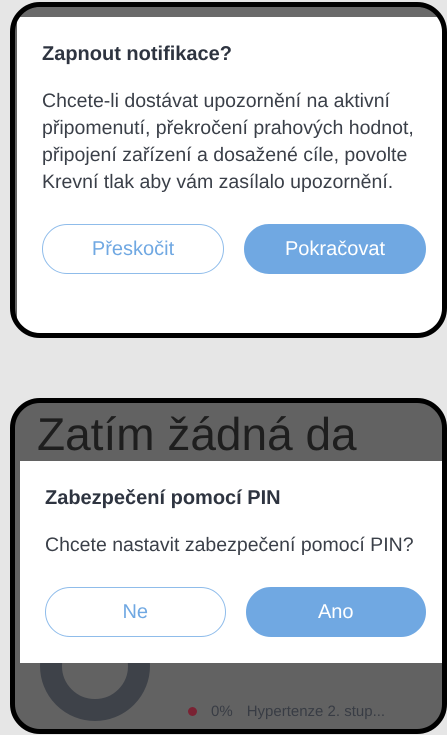 Image resolution: width=447 pixels, height=735 pixels. Describe the element at coordinates (135, 612) in the screenshot. I see `dismiss-button: Ne` at that location.